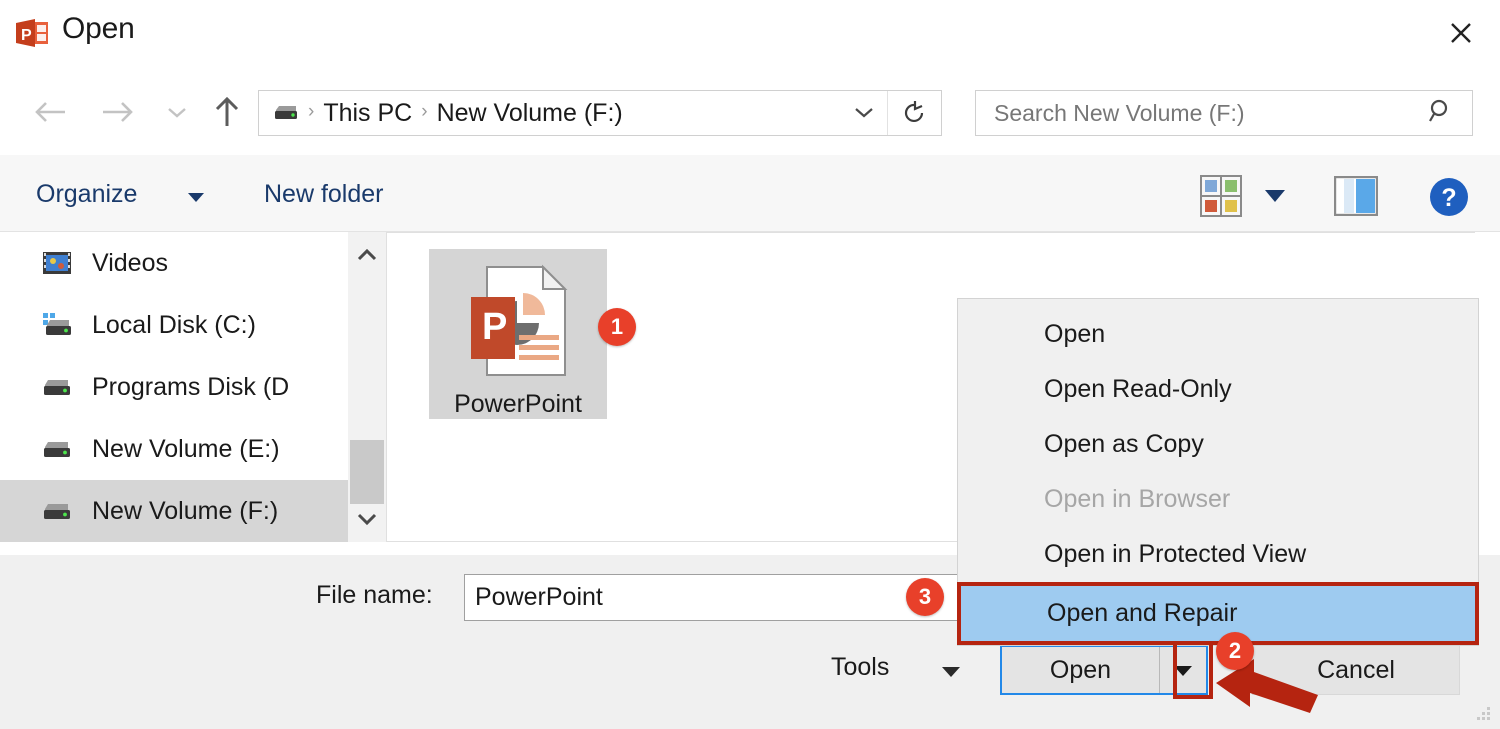  Describe the element at coordinates (1194, 113) in the screenshot. I see `search-input` at that location.